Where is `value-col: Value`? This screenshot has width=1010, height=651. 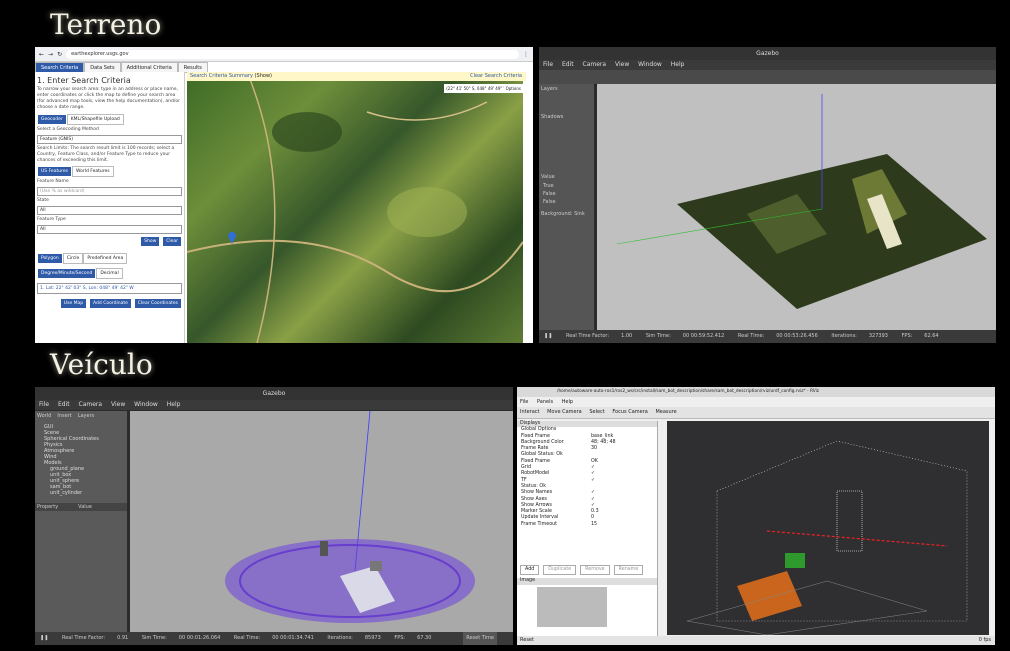
value-col: Value is located at coordinates (85, 507).